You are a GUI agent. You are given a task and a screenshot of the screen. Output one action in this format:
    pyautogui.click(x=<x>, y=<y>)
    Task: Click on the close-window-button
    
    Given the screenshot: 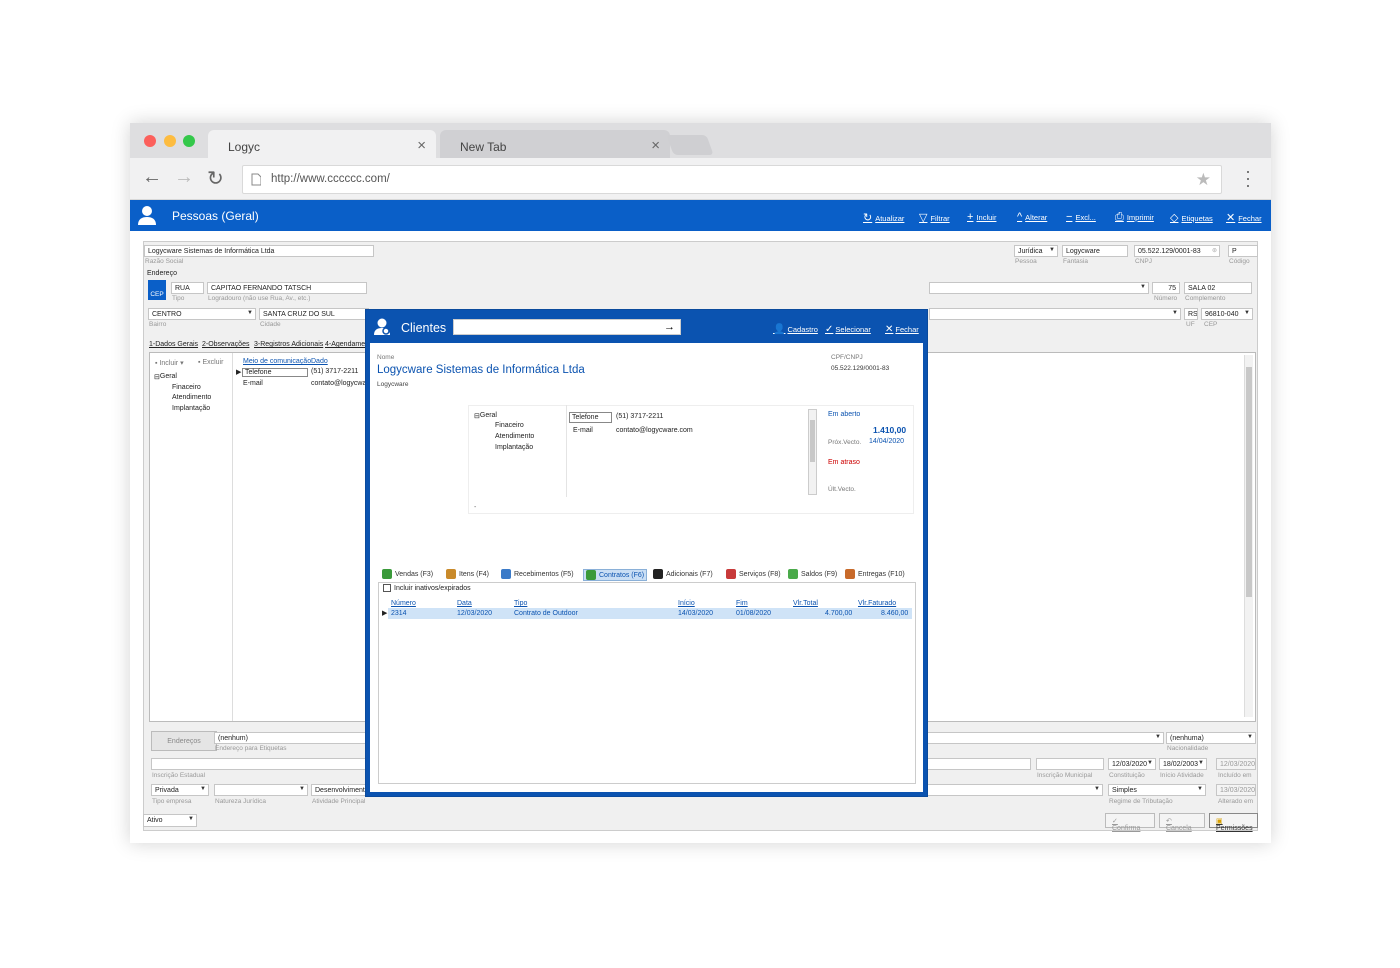 What is the action you would take?
    pyautogui.click(x=150, y=141)
    